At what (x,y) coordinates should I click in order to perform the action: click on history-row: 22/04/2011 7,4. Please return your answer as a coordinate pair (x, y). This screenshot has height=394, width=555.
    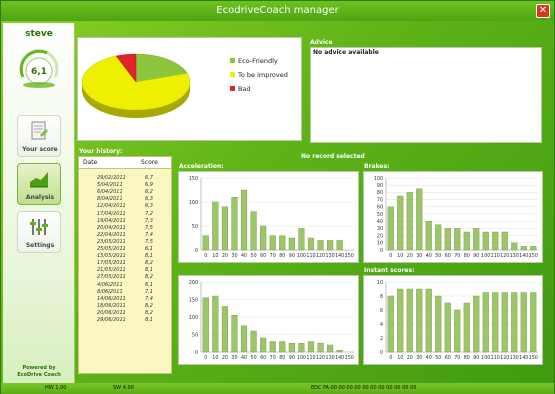
    Looking at the image, I should click on (125, 235).